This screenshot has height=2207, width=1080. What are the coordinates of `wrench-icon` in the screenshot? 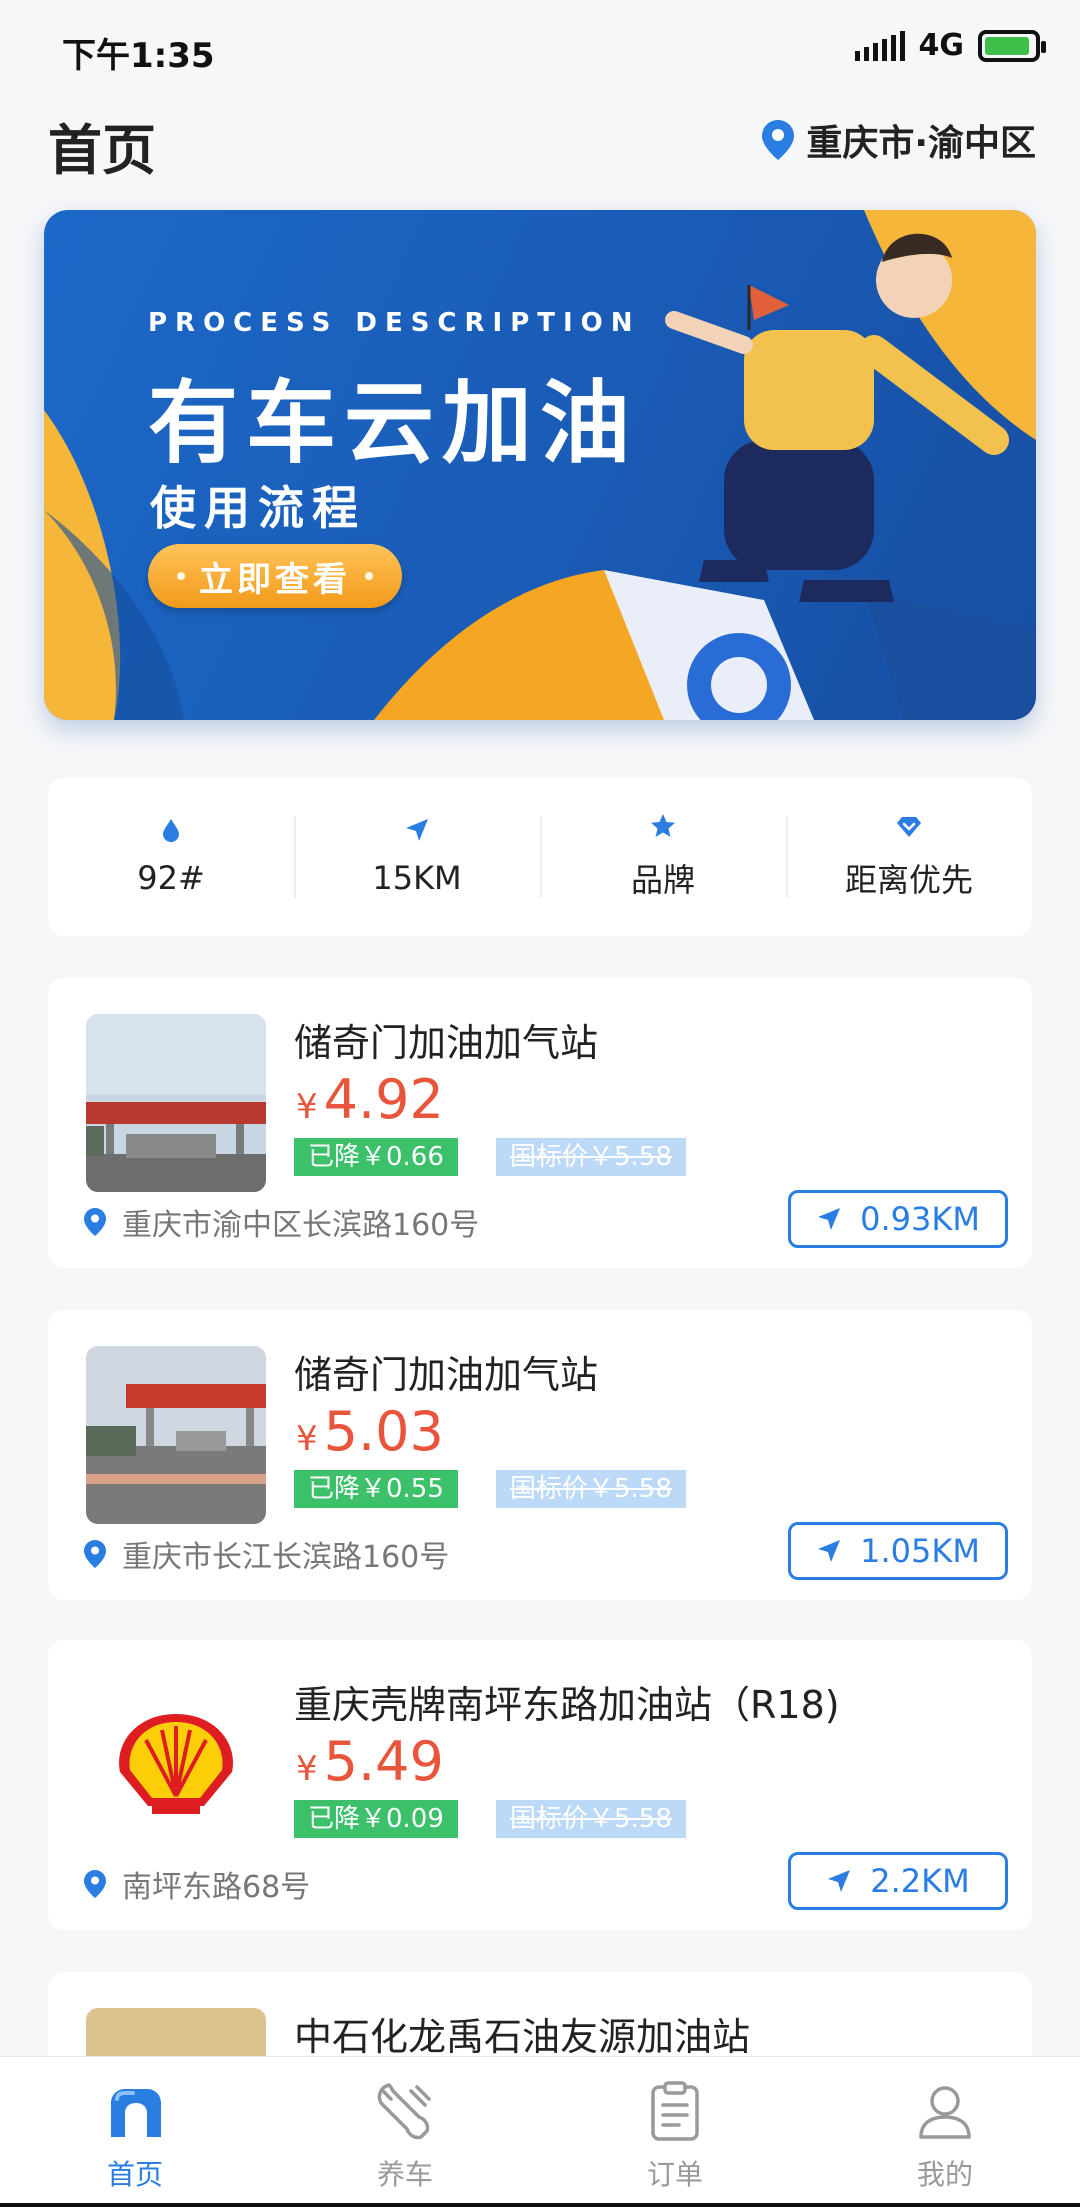 It's located at (404, 2111).